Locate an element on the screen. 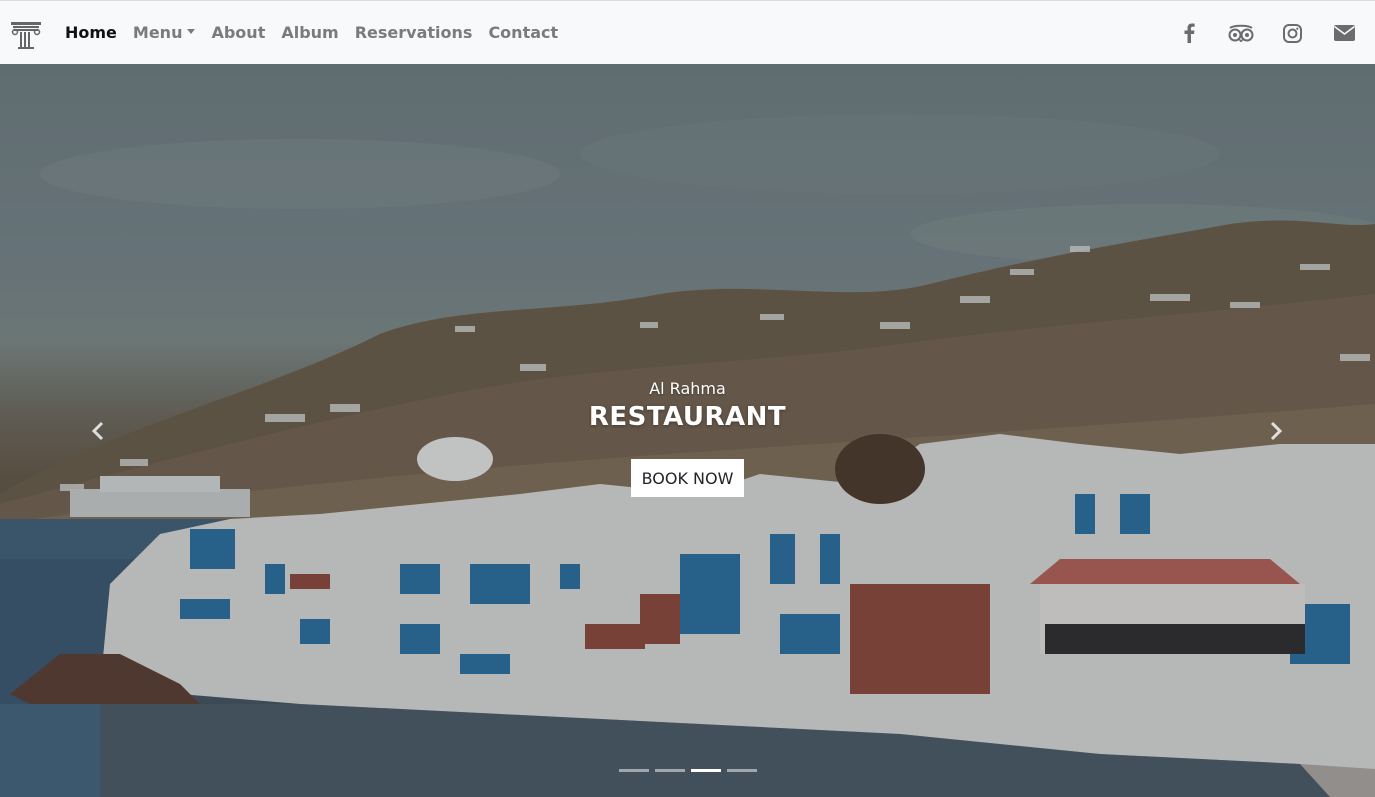 The width and height of the screenshot is (1375, 797). column-pillar-icon is located at coordinates (26, 35).